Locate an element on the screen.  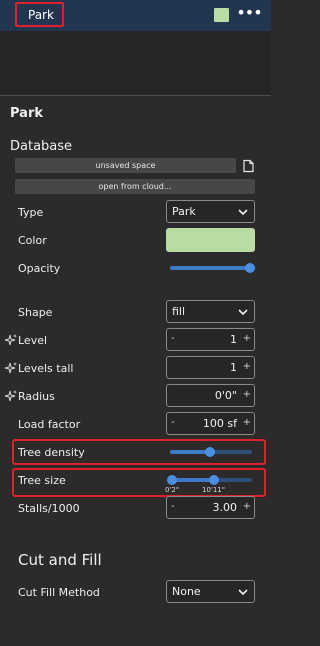
color-picker is located at coordinates (210, 240).